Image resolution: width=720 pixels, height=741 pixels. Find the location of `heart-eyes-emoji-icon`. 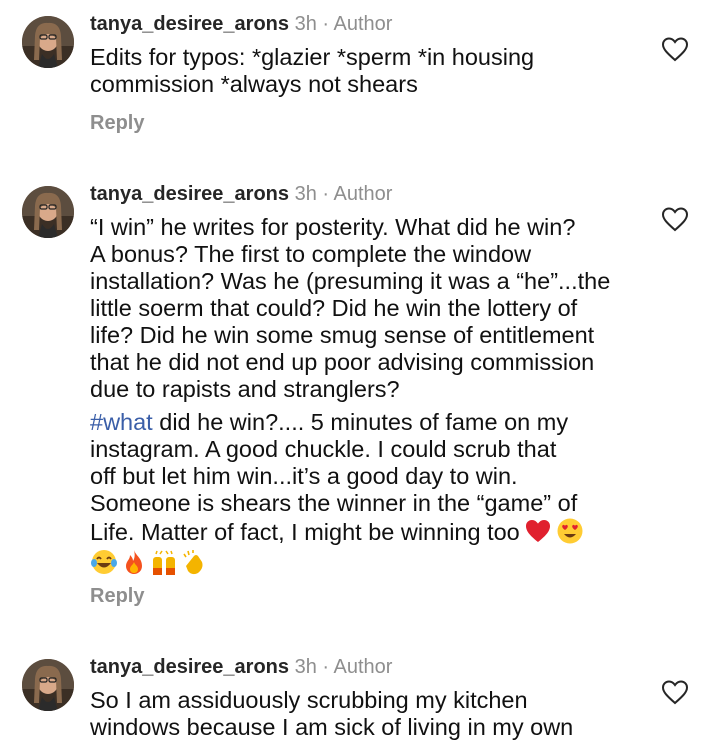

heart-eyes-emoji-icon is located at coordinates (570, 531).